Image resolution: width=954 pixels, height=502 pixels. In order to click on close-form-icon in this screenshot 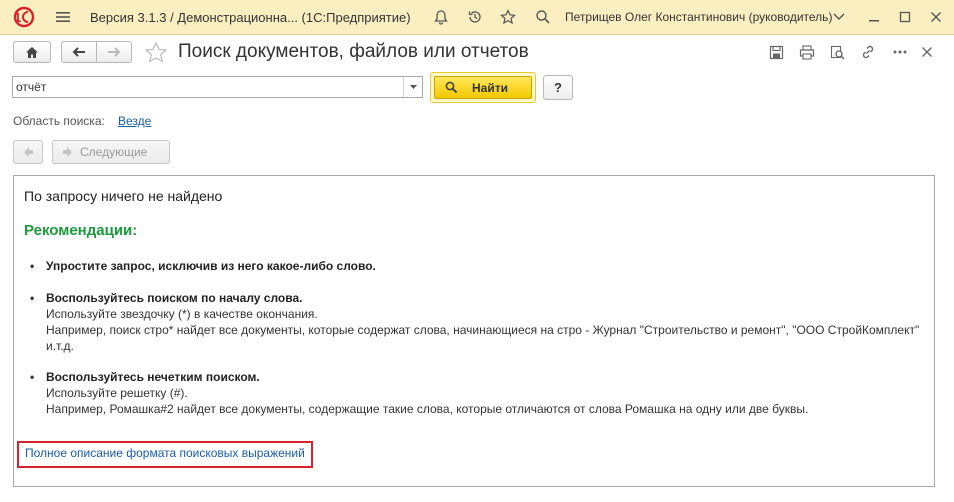, I will do `click(927, 52)`.